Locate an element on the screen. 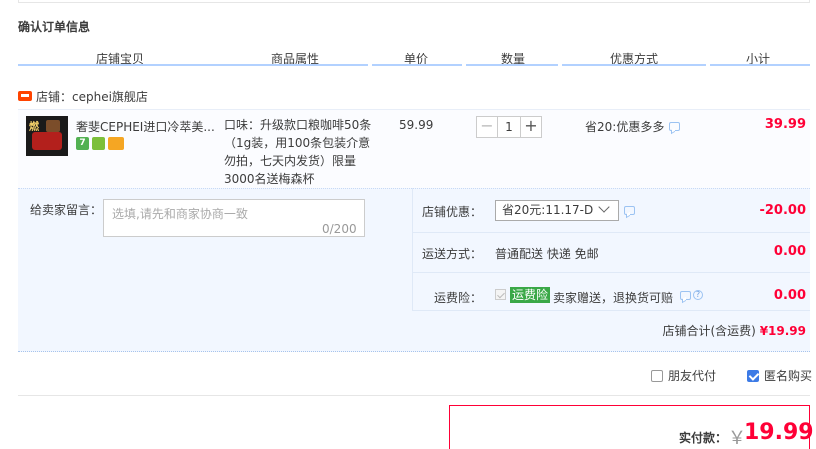 This screenshot has height=449, width=816. discount-method: 省20:优惠多多 is located at coordinates (633, 126).